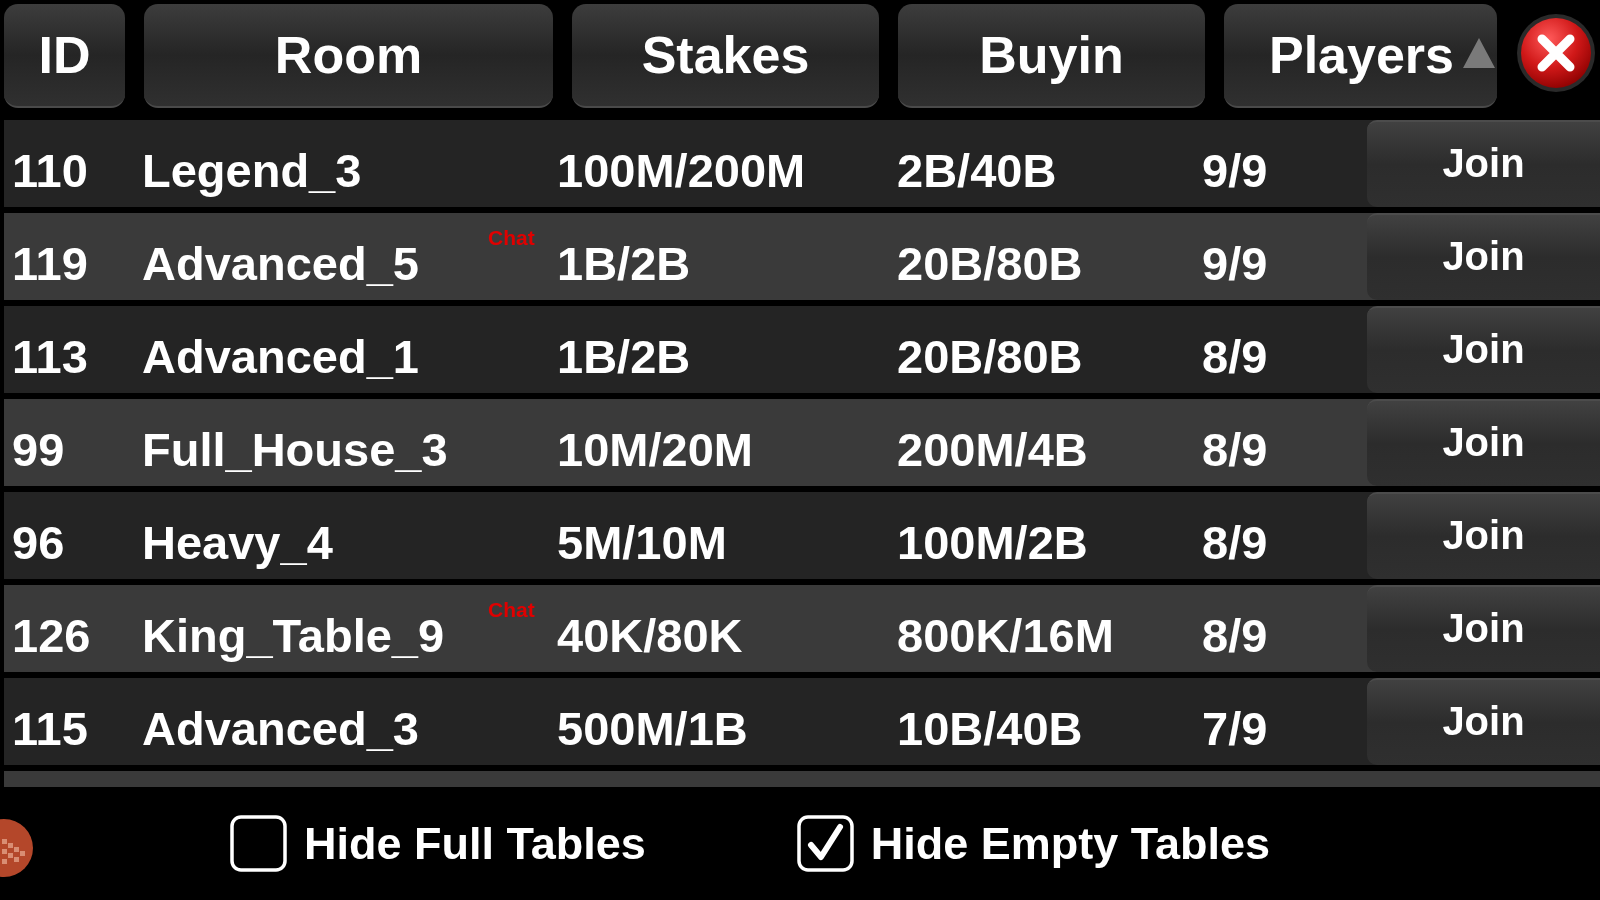 The width and height of the screenshot is (1600, 900). I want to click on table-cell: 7/9, so click(1235, 728).